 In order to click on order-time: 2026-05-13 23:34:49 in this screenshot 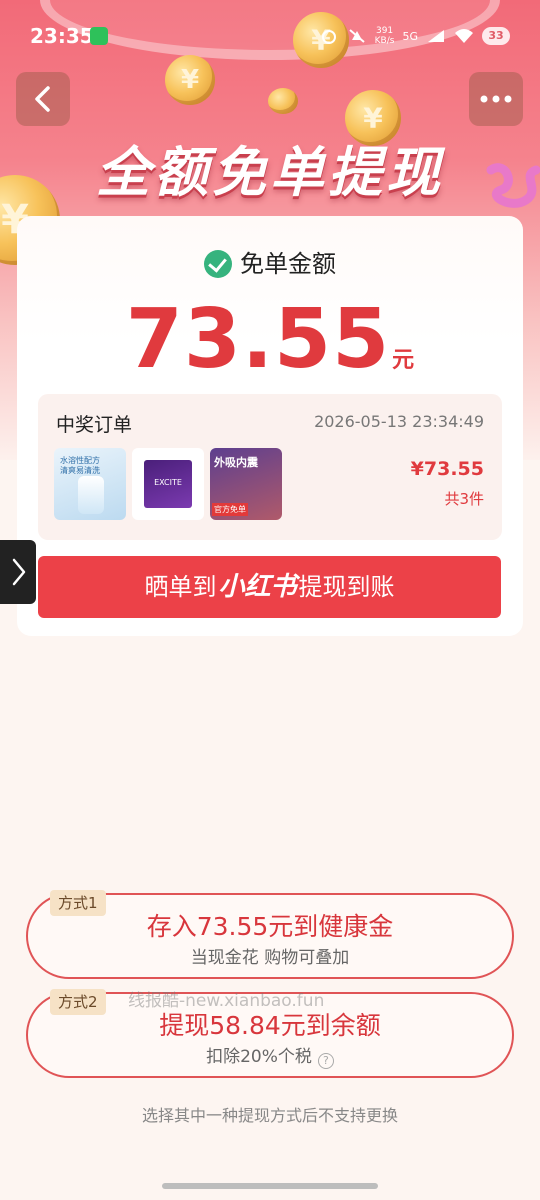, I will do `click(399, 421)`.